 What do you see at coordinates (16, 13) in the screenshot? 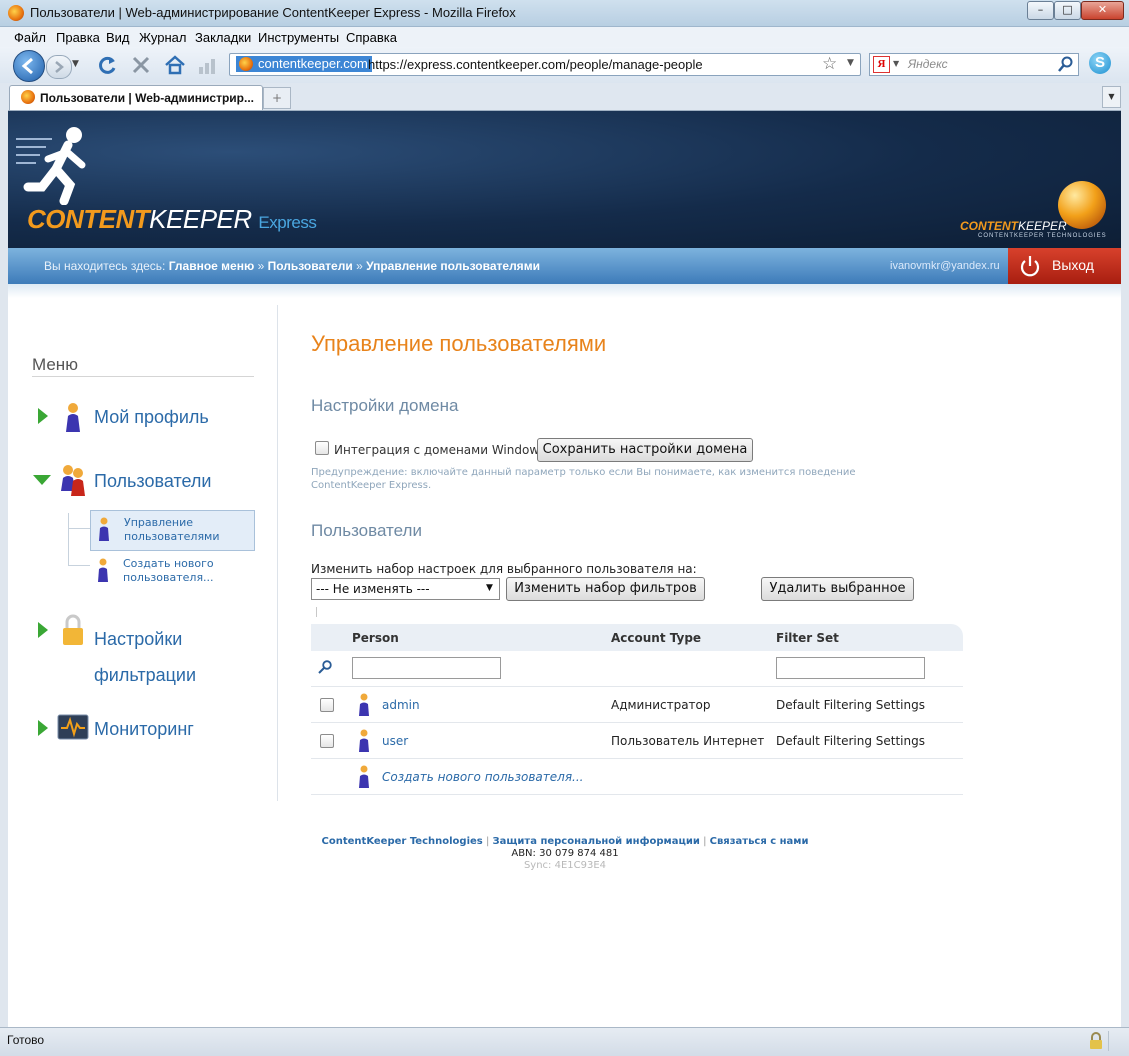
I see `firefox-logo-icon` at bounding box center [16, 13].